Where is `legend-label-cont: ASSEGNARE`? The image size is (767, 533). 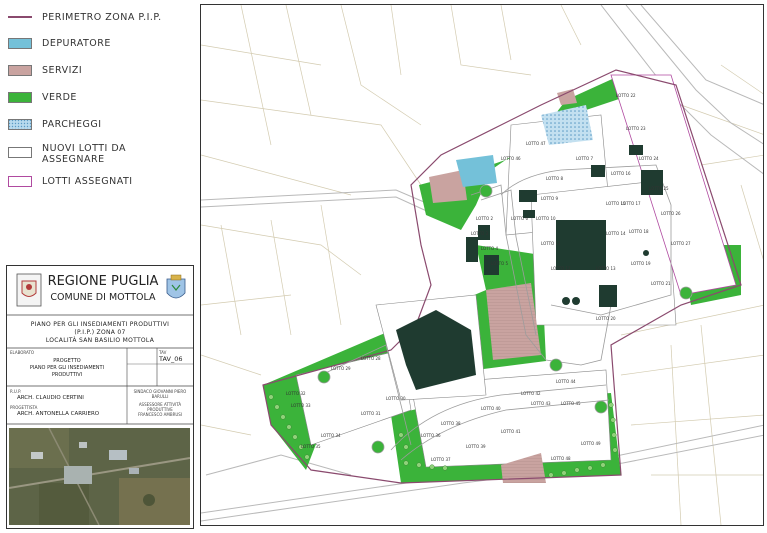
legend-label-cont: ASSEGNARE is located at coordinates (73, 159).